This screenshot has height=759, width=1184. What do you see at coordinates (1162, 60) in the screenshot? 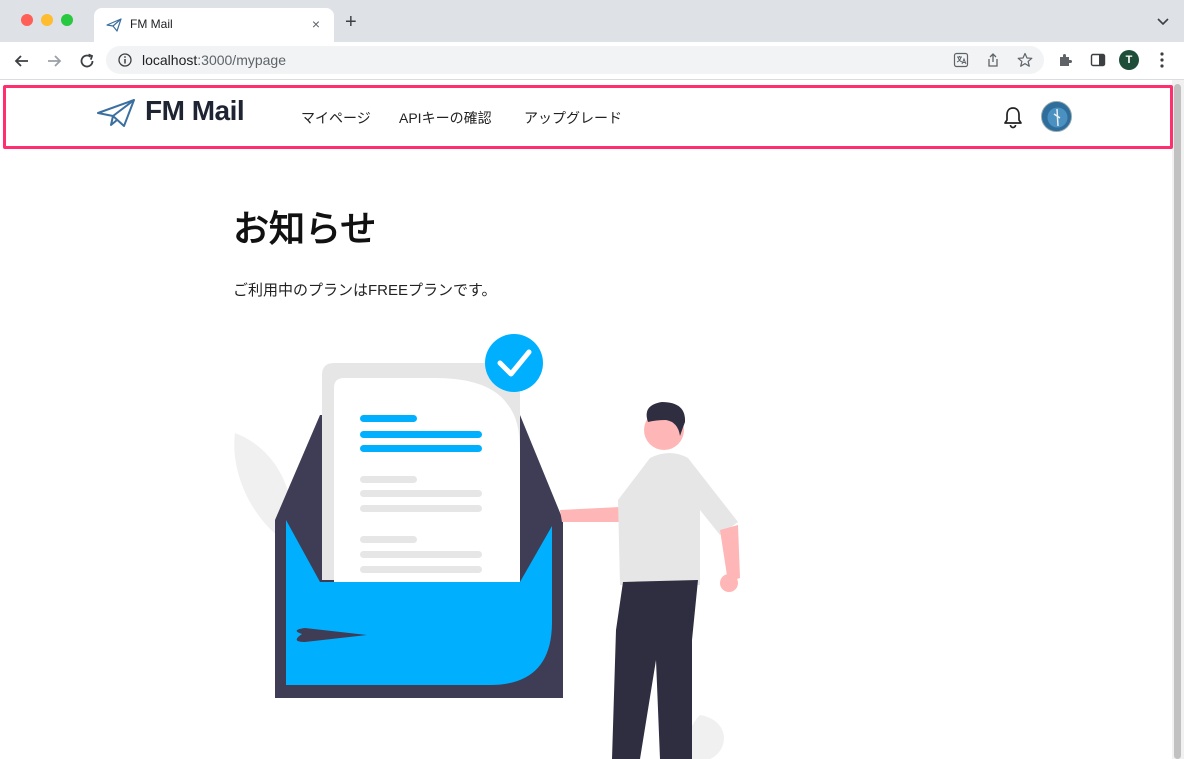
I see `more-options-icon` at bounding box center [1162, 60].